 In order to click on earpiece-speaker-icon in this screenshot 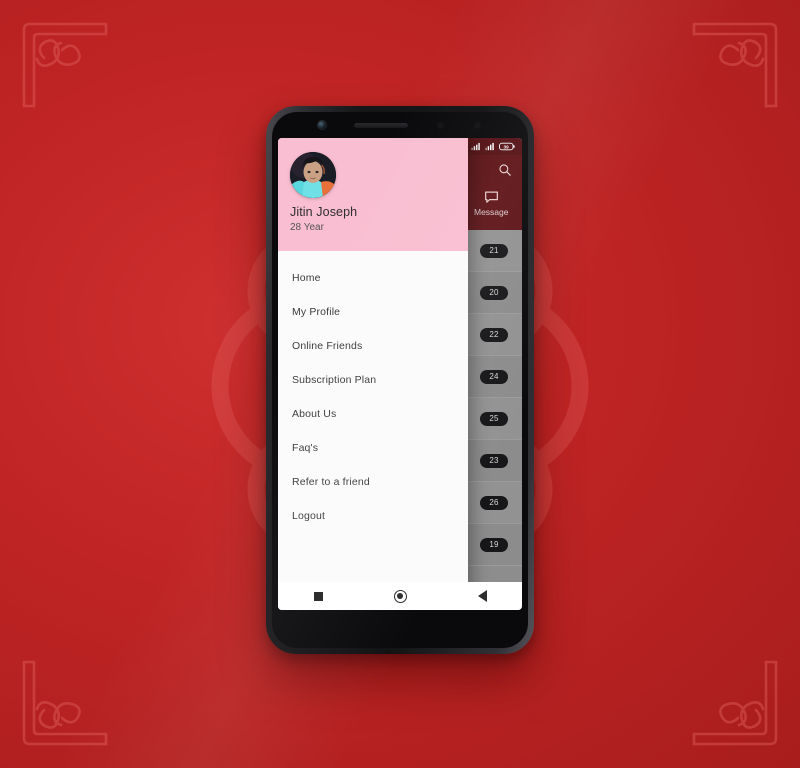, I will do `click(381, 125)`.